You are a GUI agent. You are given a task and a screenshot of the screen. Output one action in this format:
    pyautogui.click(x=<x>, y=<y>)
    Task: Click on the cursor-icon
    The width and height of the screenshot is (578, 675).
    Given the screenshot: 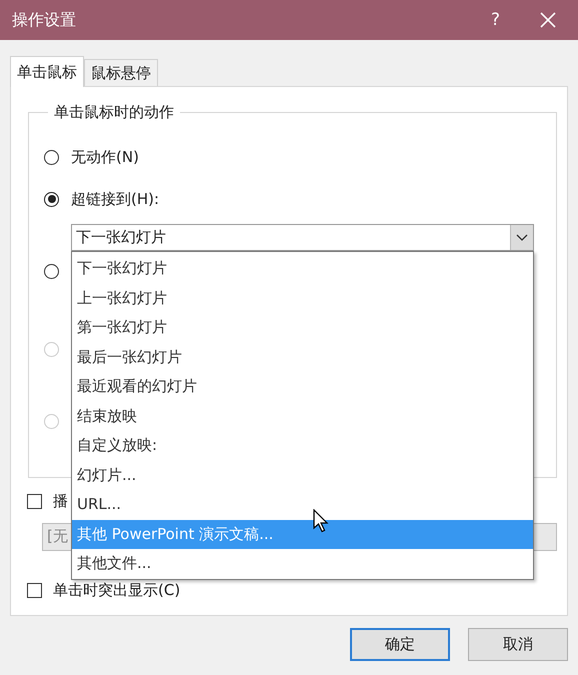 What is the action you would take?
    pyautogui.click(x=321, y=521)
    